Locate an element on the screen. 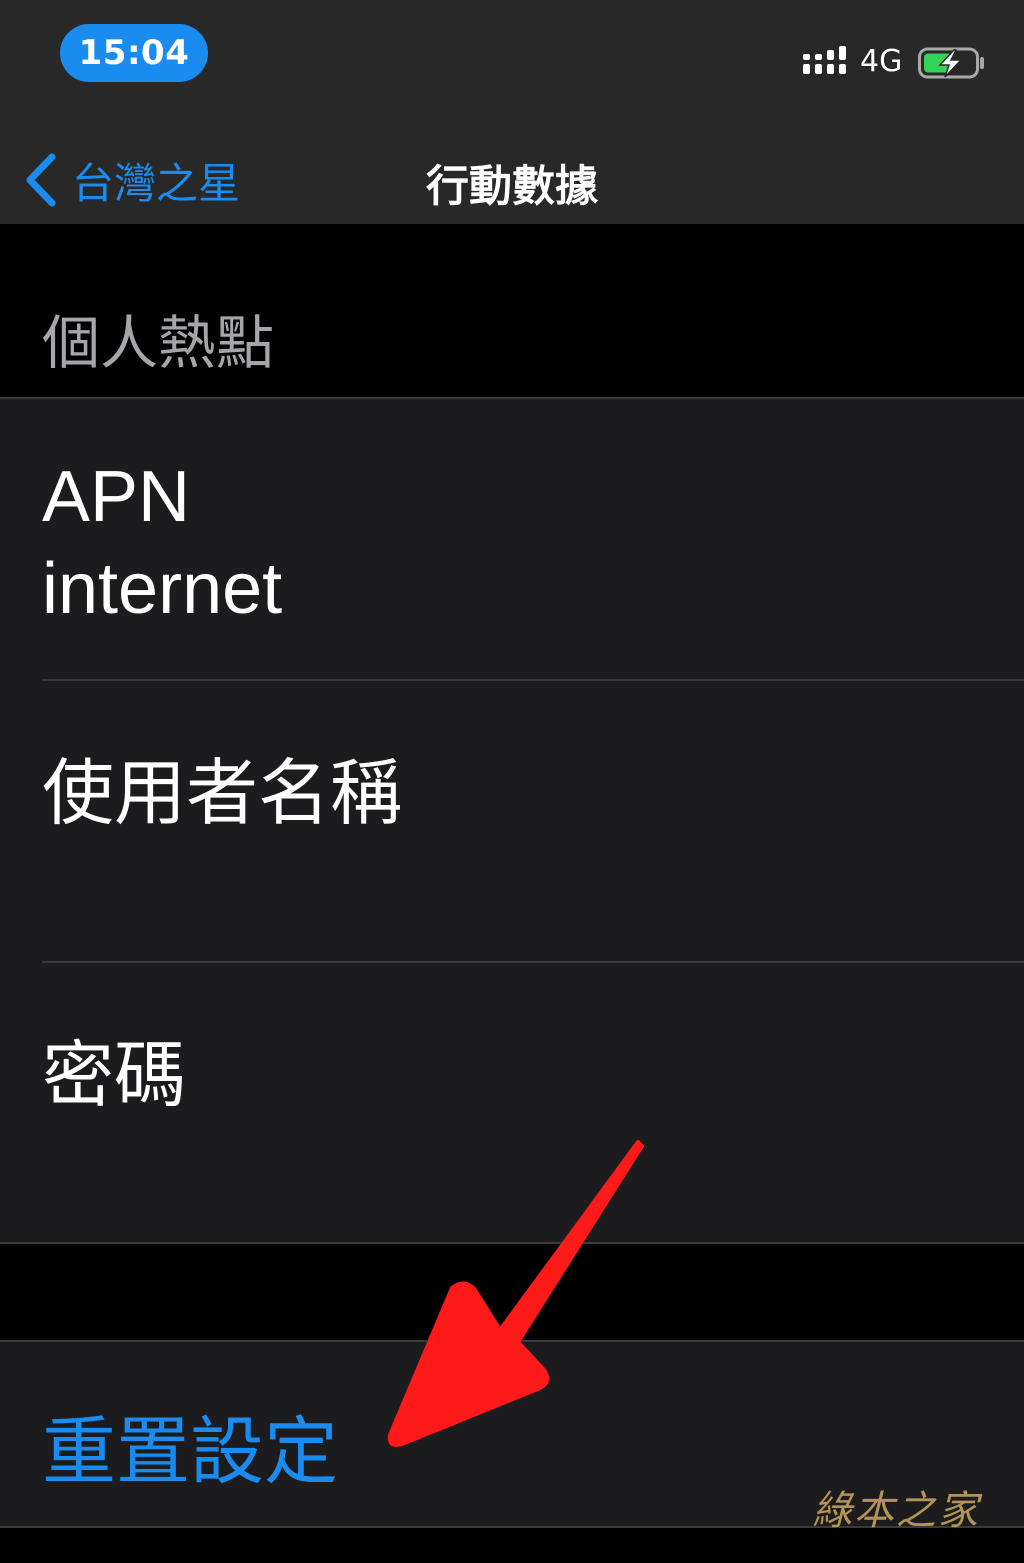  page-title: 行動數據 is located at coordinates (512, 187).